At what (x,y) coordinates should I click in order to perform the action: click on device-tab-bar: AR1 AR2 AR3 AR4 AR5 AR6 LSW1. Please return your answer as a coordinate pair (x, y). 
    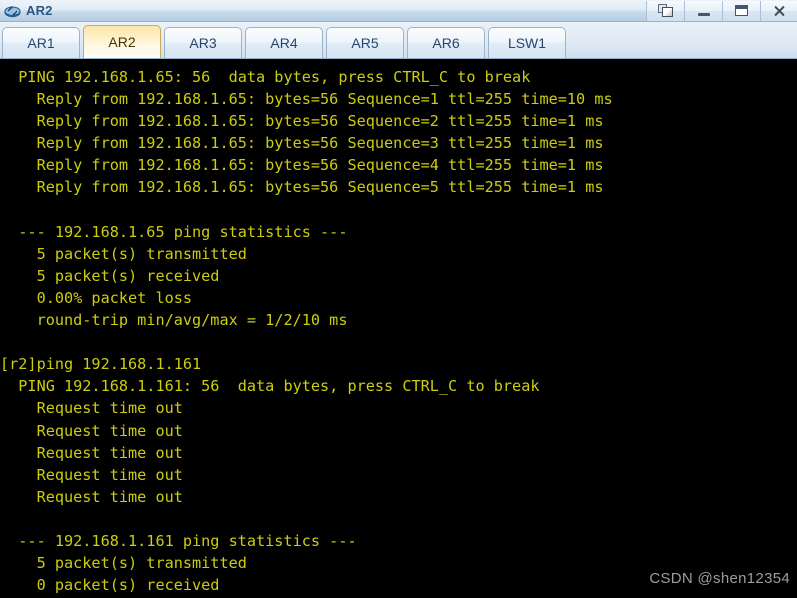
    Looking at the image, I should click on (398, 40).